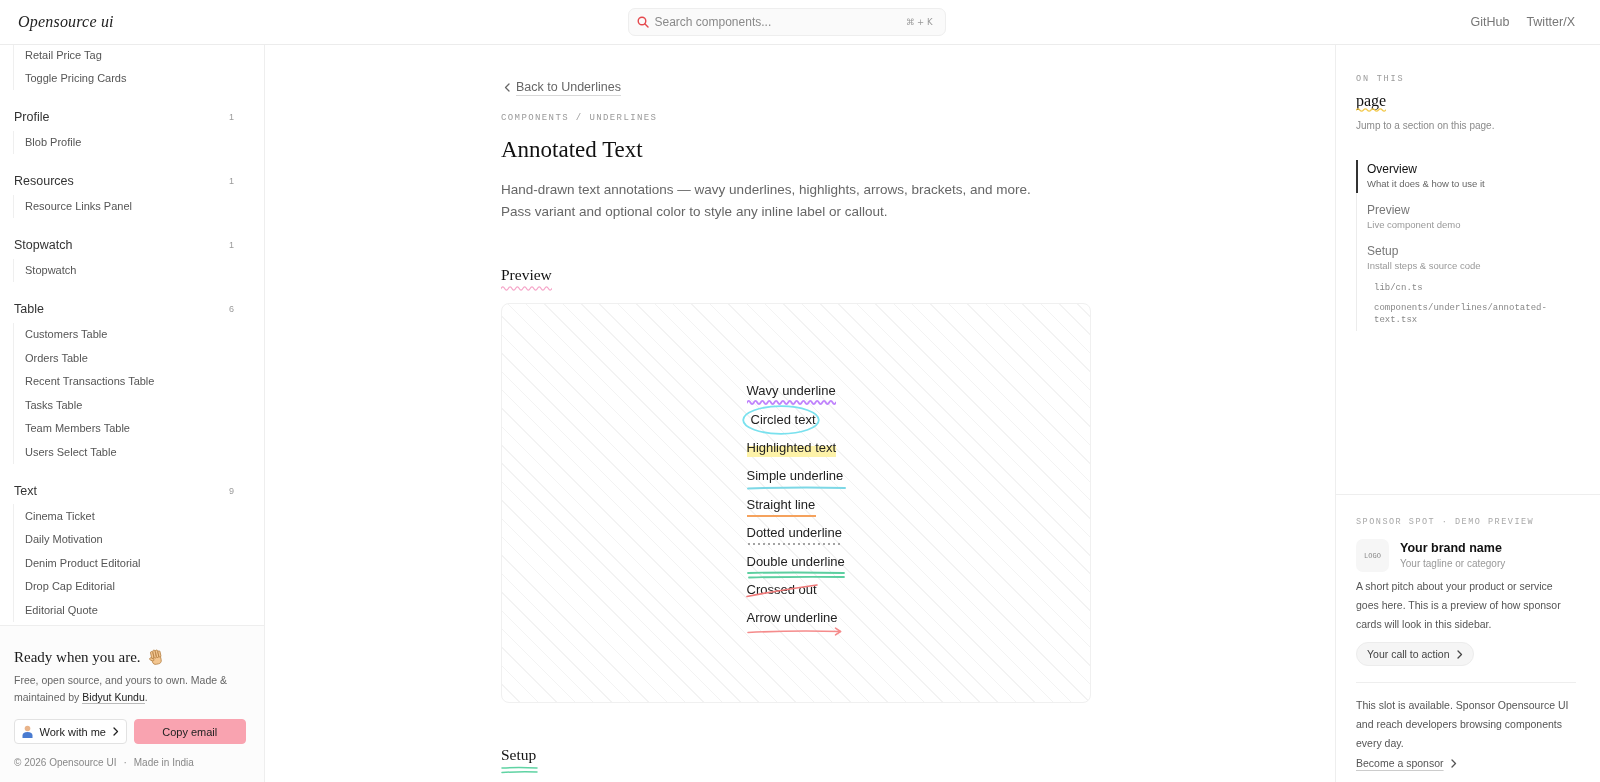  What do you see at coordinates (64, 539) in the screenshot?
I see `sidebar-item: Daily Motivation` at bounding box center [64, 539].